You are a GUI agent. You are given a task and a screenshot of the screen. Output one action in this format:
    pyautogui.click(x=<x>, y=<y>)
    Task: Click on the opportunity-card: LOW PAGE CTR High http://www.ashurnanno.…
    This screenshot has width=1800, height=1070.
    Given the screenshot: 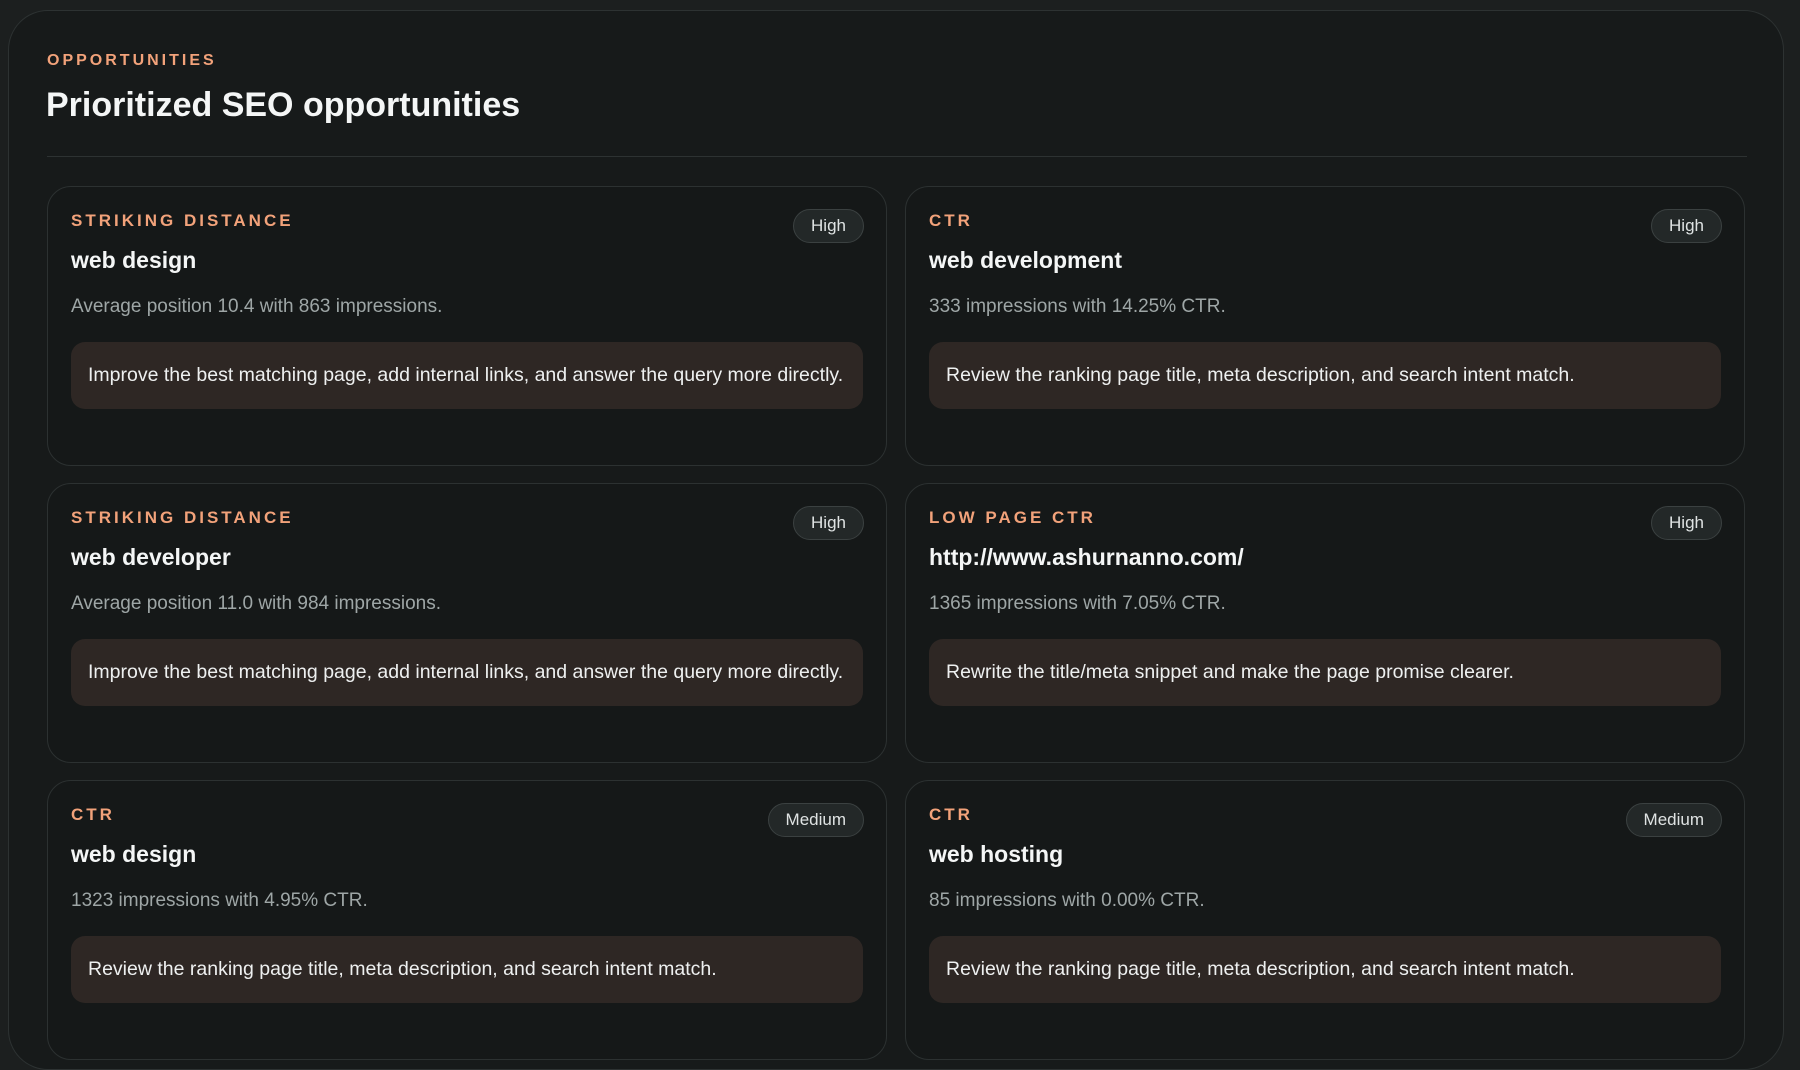 What is the action you would take?
    pyautogui.click(x=1325, y=623)
    